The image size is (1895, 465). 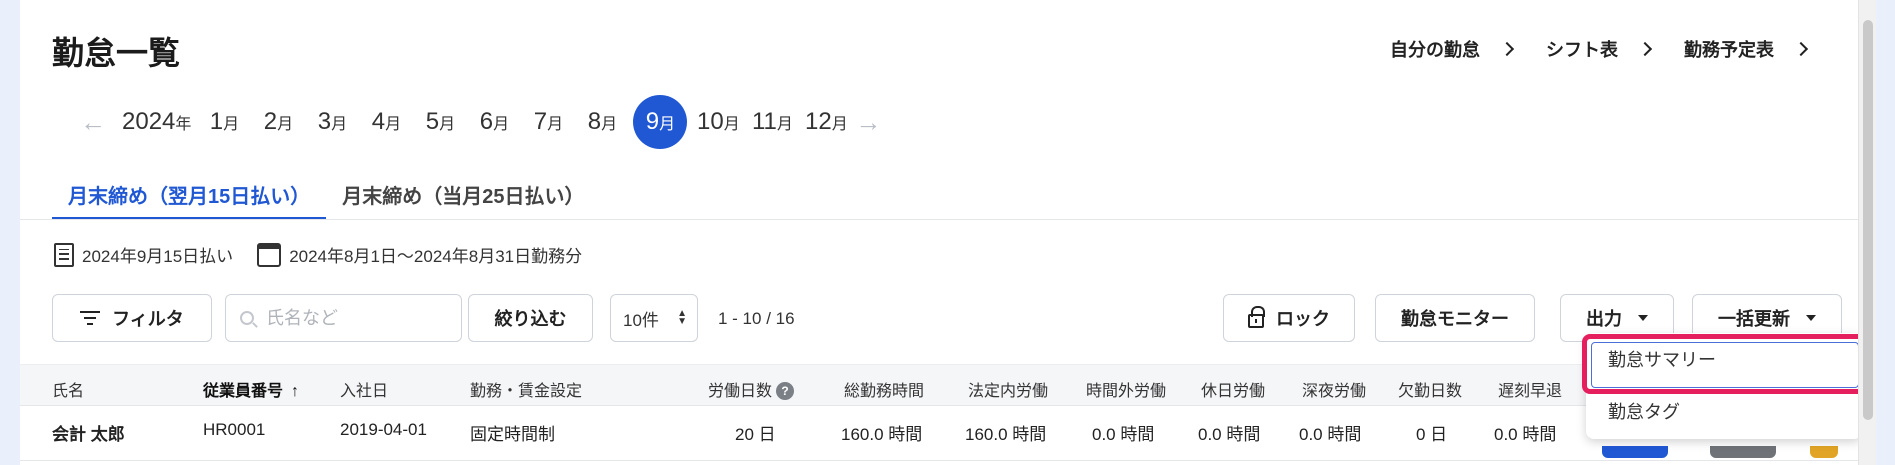 What do you see at coordinates (88, 432) in the screenshot?
I see `cell-name: 会計 太郎` at bounding box center [88, 432].